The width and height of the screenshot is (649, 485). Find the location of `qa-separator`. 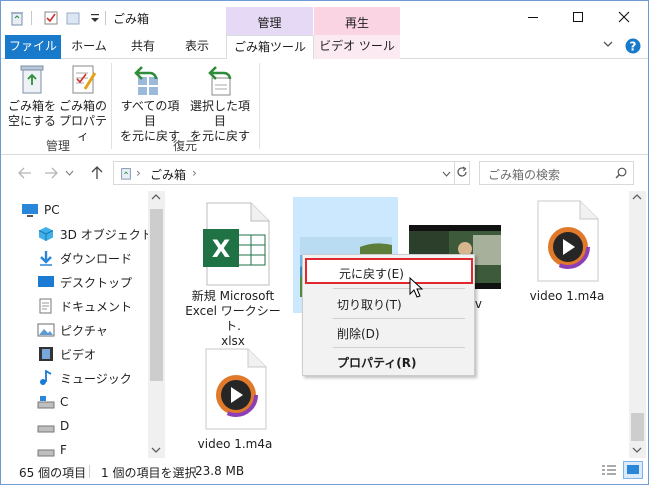

qa-separator is located at coordinates (31, 18).